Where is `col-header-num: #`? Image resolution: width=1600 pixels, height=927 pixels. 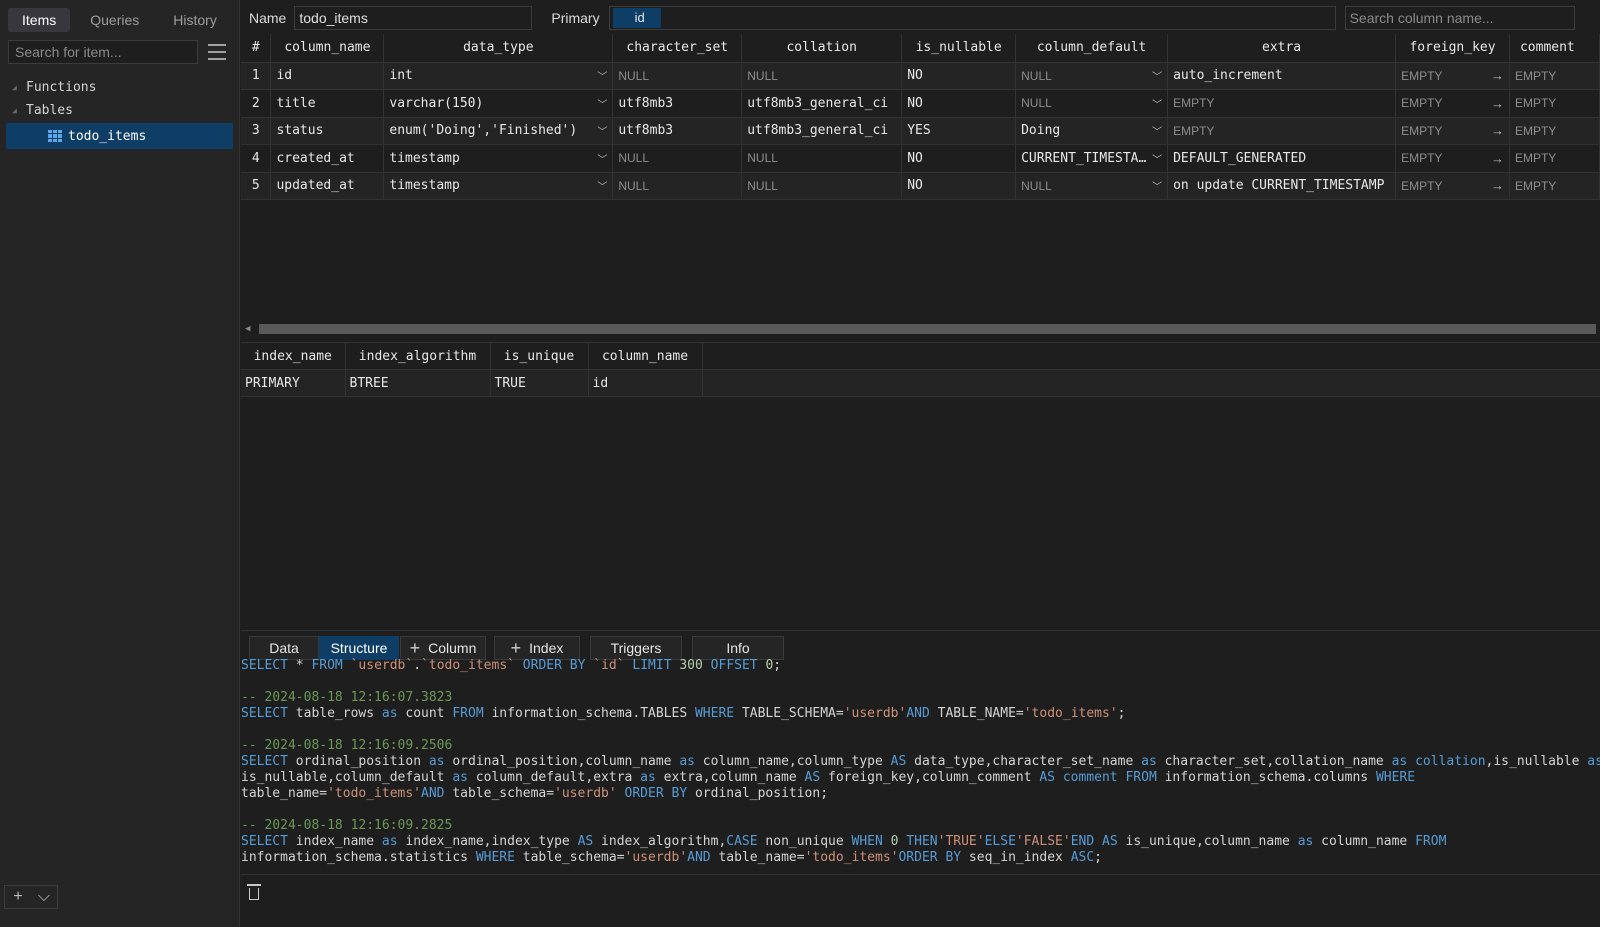 col-header-num: # is located at coordinates (256, 48).